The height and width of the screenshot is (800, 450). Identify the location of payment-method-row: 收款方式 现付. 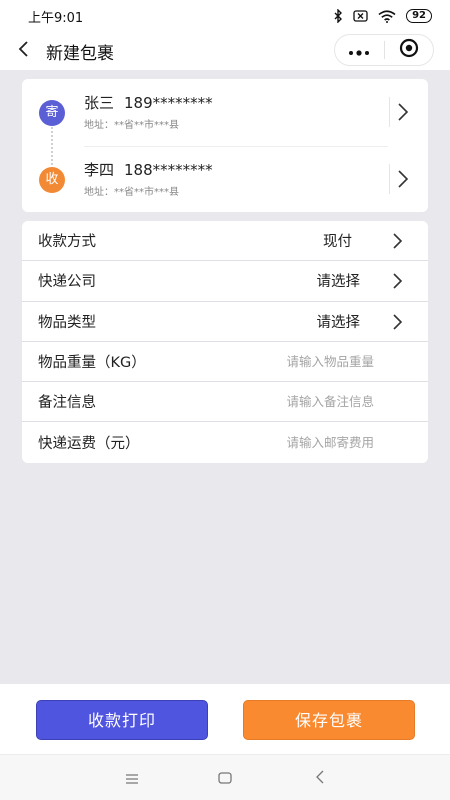
(225, 241).